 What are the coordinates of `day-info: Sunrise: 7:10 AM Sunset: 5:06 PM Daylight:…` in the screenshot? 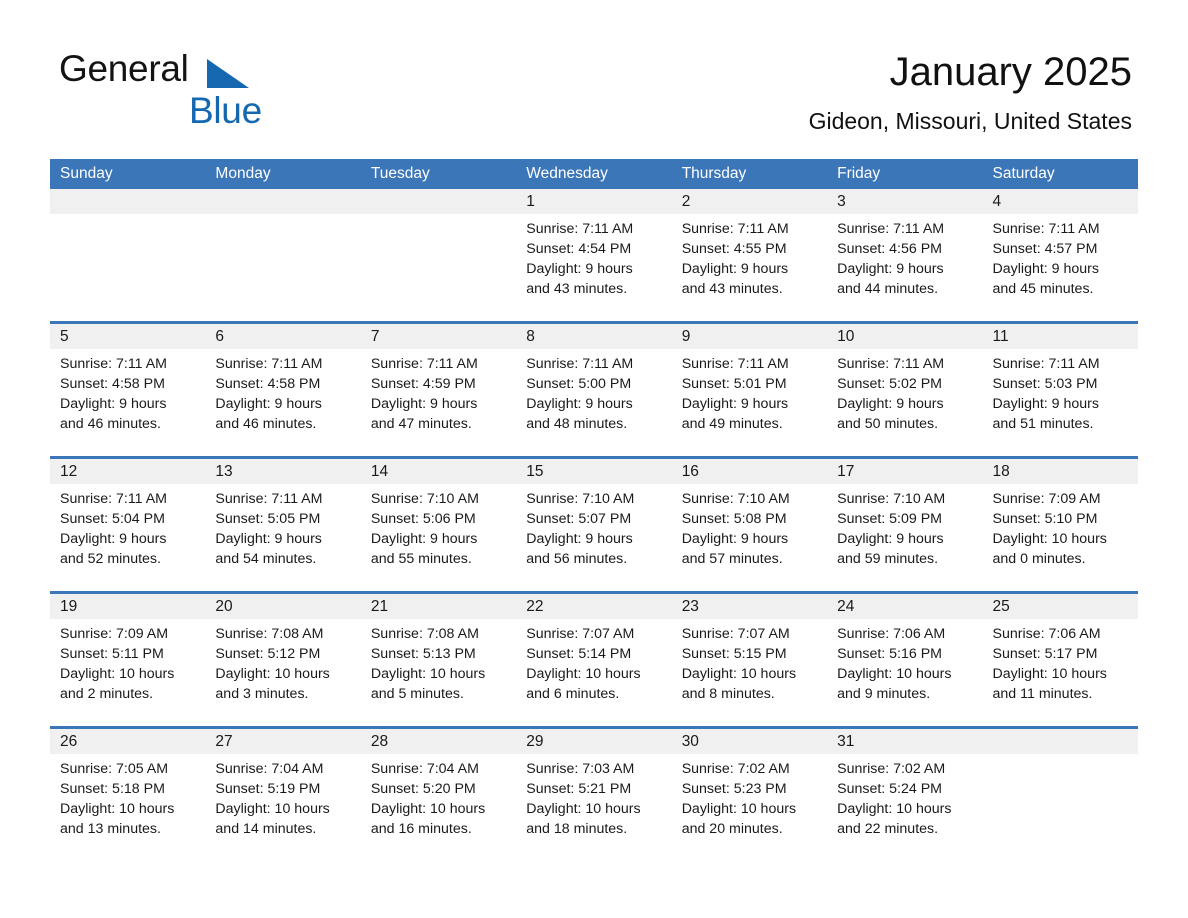 It's located at (438, 526).